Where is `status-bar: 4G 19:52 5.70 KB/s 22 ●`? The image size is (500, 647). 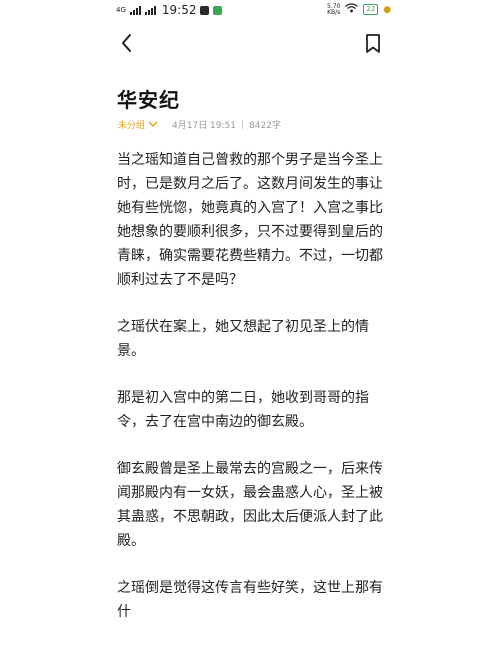
status-bar: 4G 19:52 5.70 KB/s 22 ● is located at coordinates (250, 12).